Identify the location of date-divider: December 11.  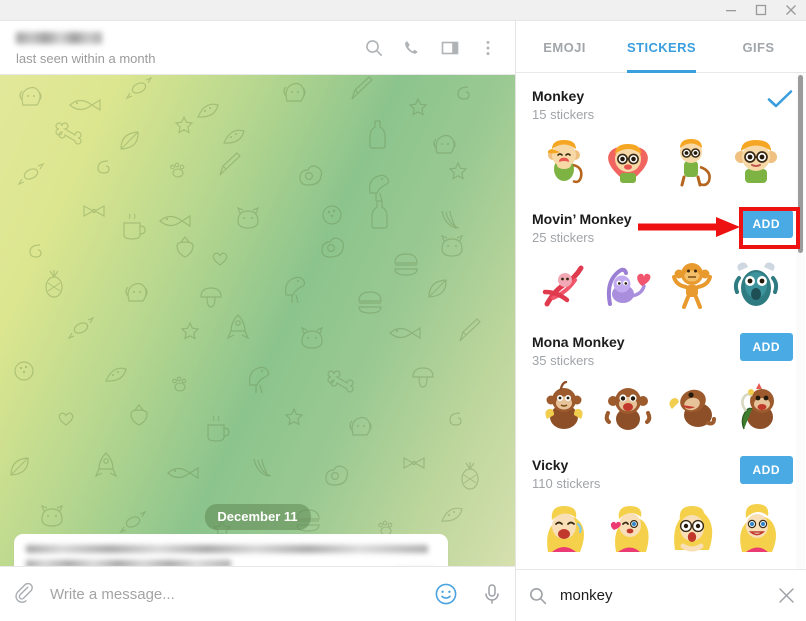
(257, 517).